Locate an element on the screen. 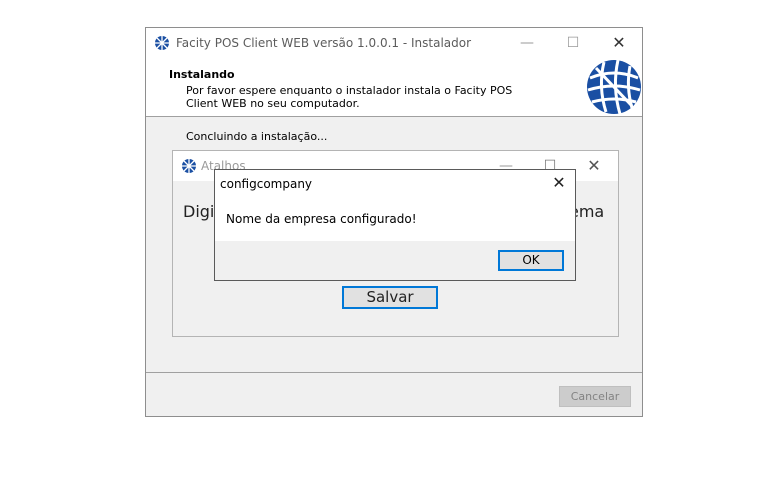 This screenshot has height=483, width=769. globe-grid-logo is located at coordinates (614, 87).